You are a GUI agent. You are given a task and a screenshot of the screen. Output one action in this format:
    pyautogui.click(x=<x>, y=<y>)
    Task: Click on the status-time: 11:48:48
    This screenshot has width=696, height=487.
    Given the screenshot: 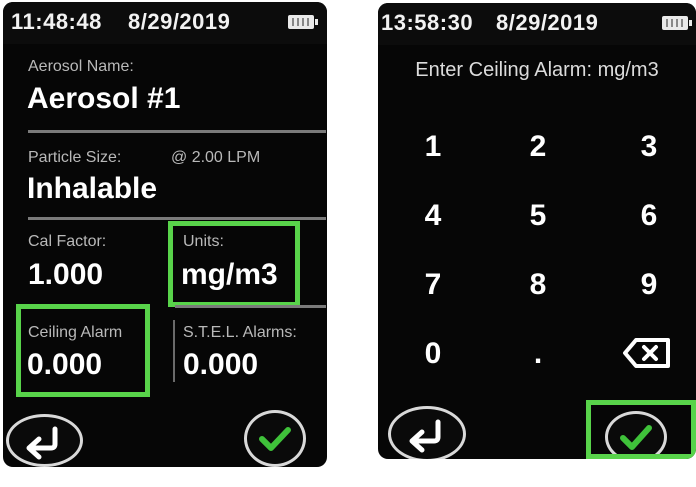 What is the action you would take?
    pyautogui.click(x=56, y=21)
    